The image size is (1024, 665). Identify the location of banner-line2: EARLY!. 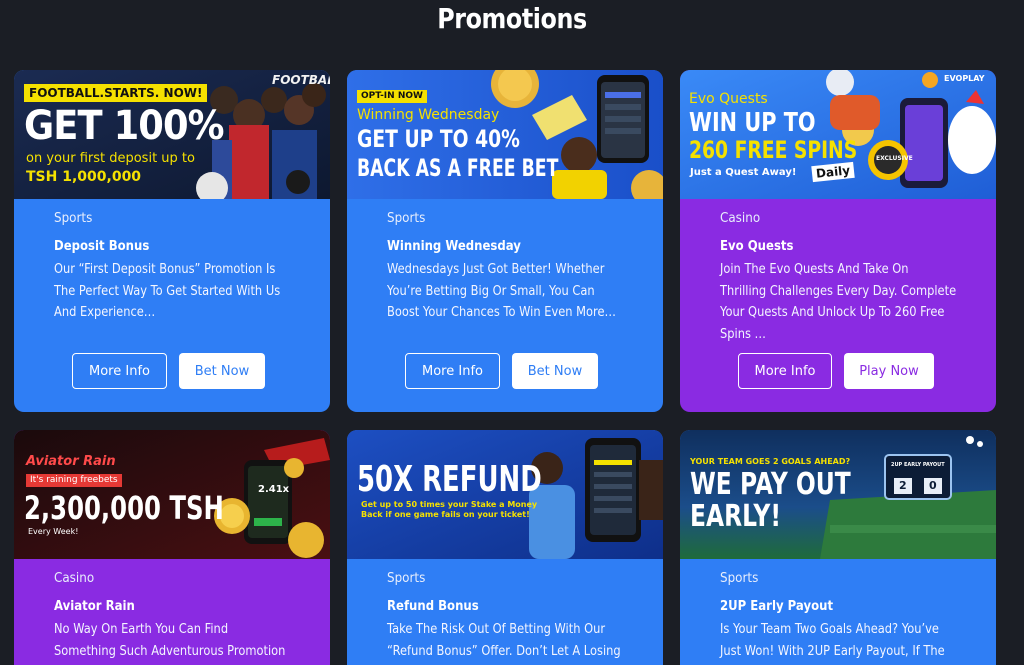
(736, 516).